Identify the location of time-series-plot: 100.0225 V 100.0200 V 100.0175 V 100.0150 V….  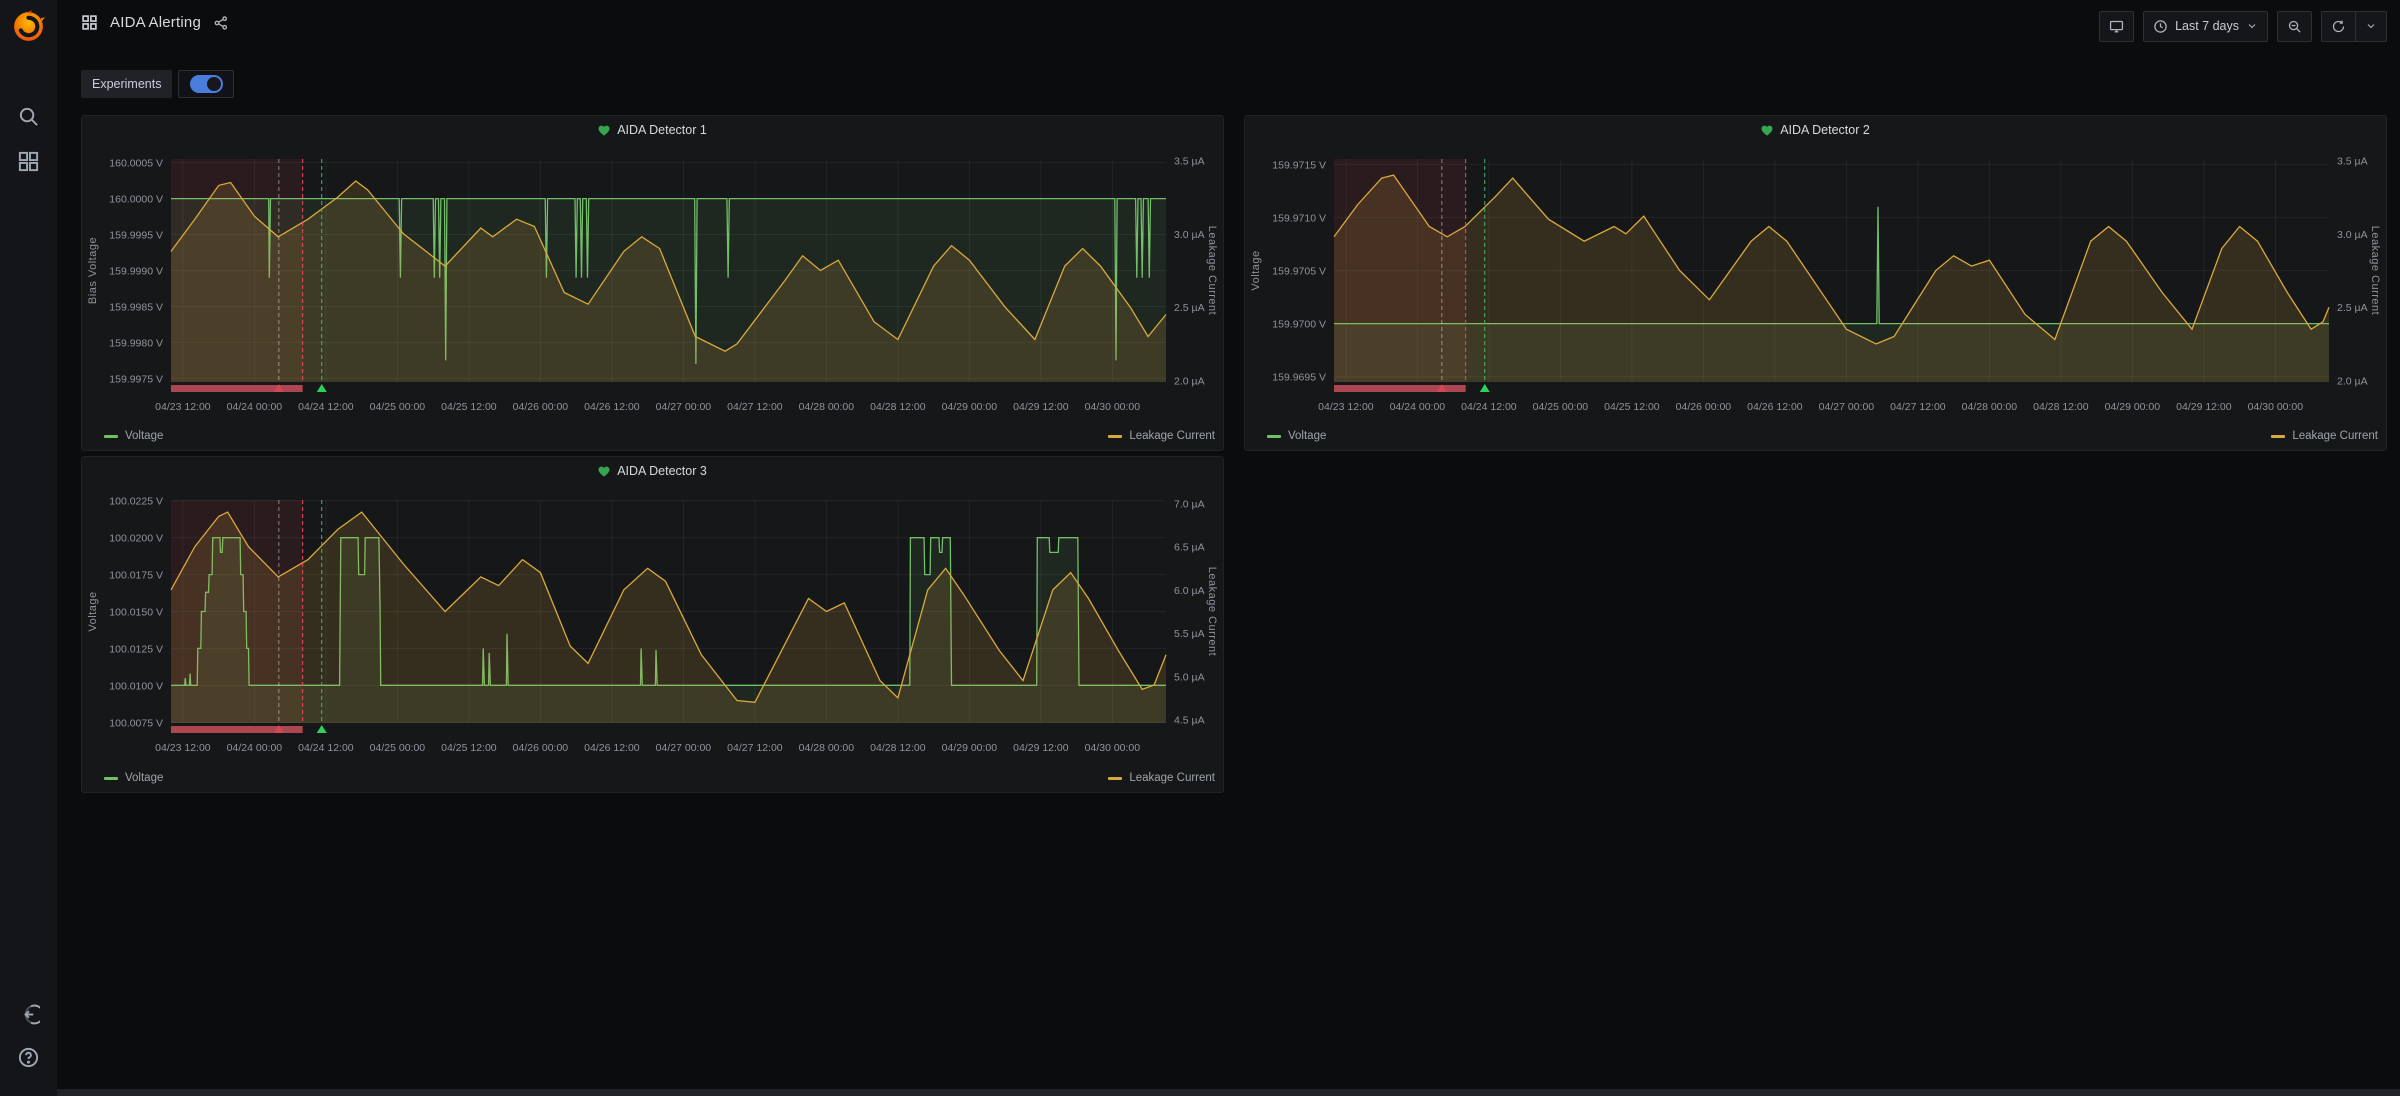
(652, 637).